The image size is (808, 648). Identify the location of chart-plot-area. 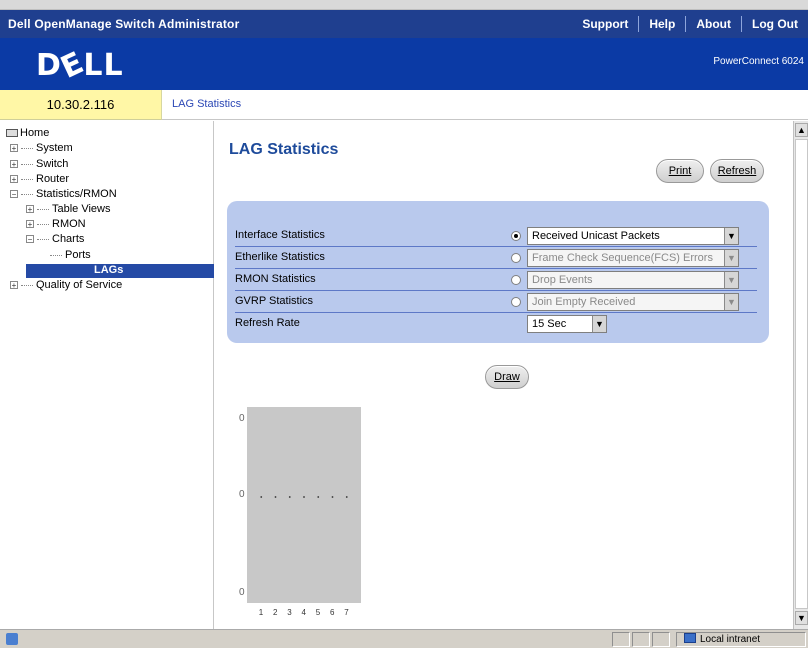
(304, 505).